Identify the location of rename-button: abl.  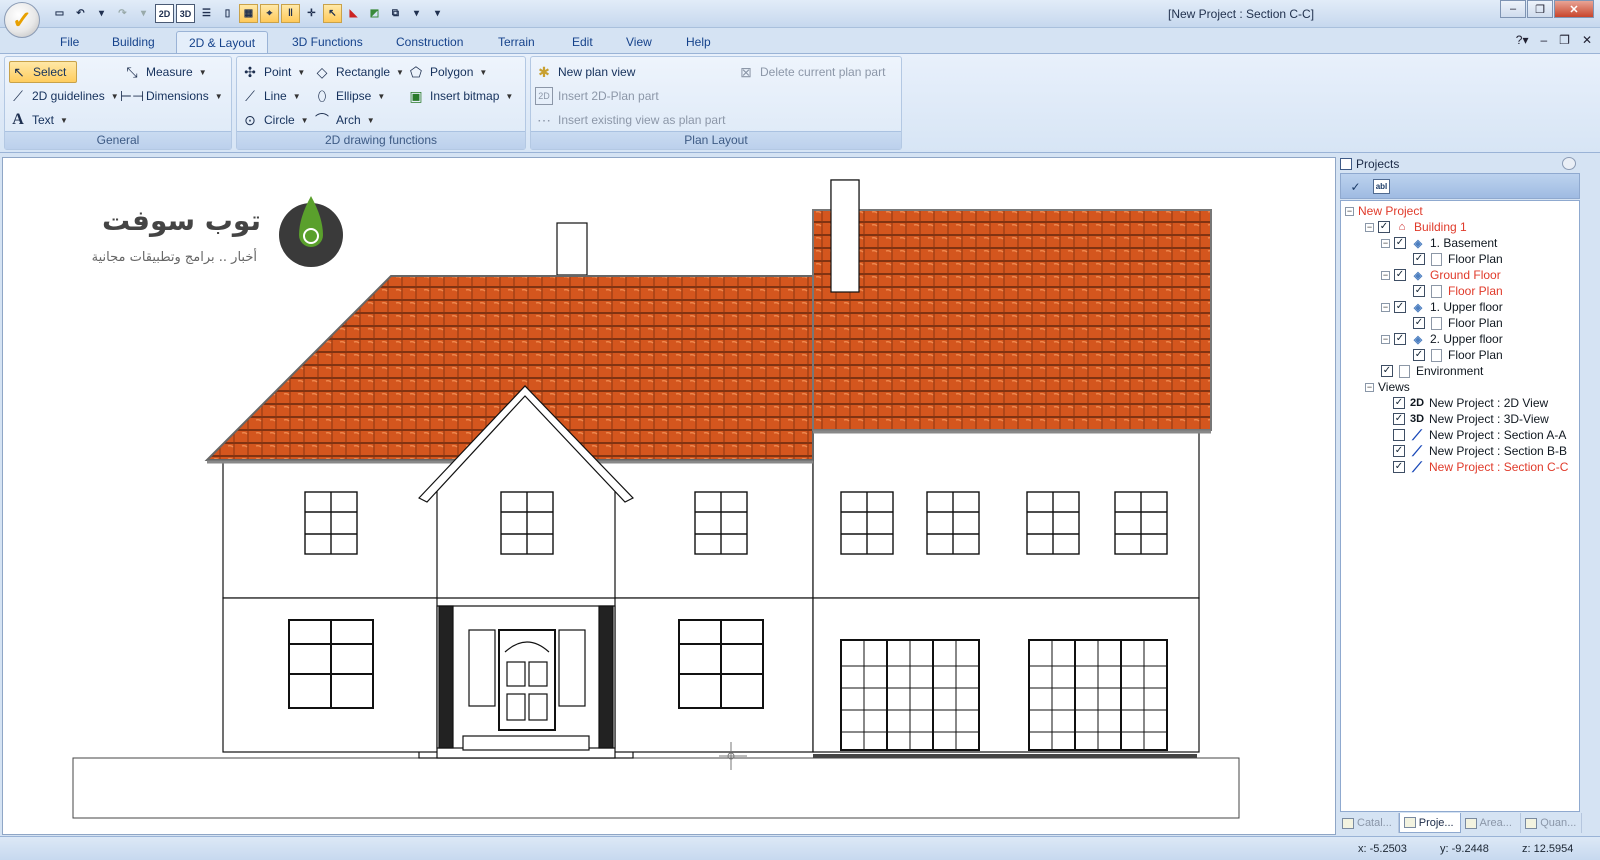
(1381, 186).